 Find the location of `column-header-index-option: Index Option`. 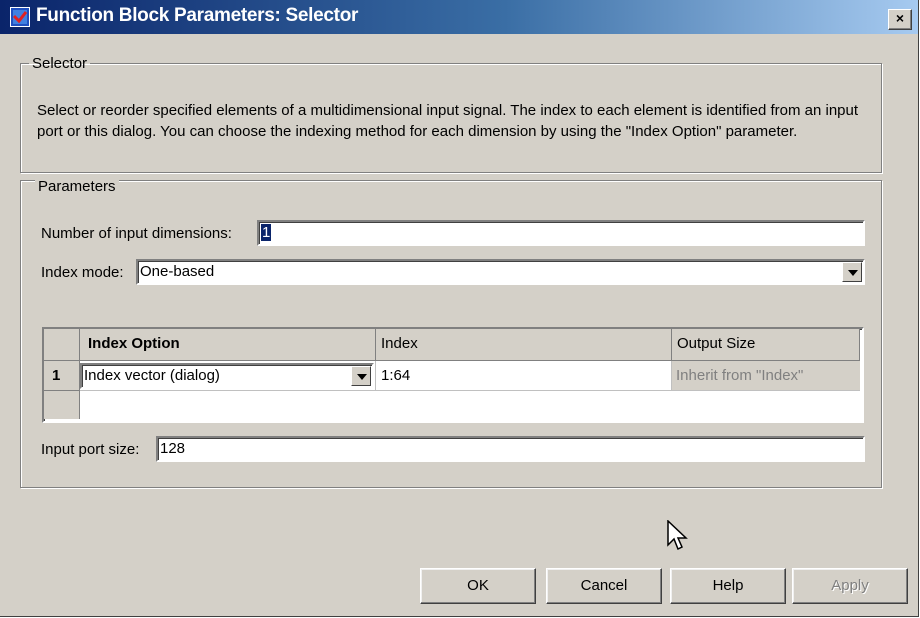

column-header-index-option: Index Option is located at coordinates (228, 345).